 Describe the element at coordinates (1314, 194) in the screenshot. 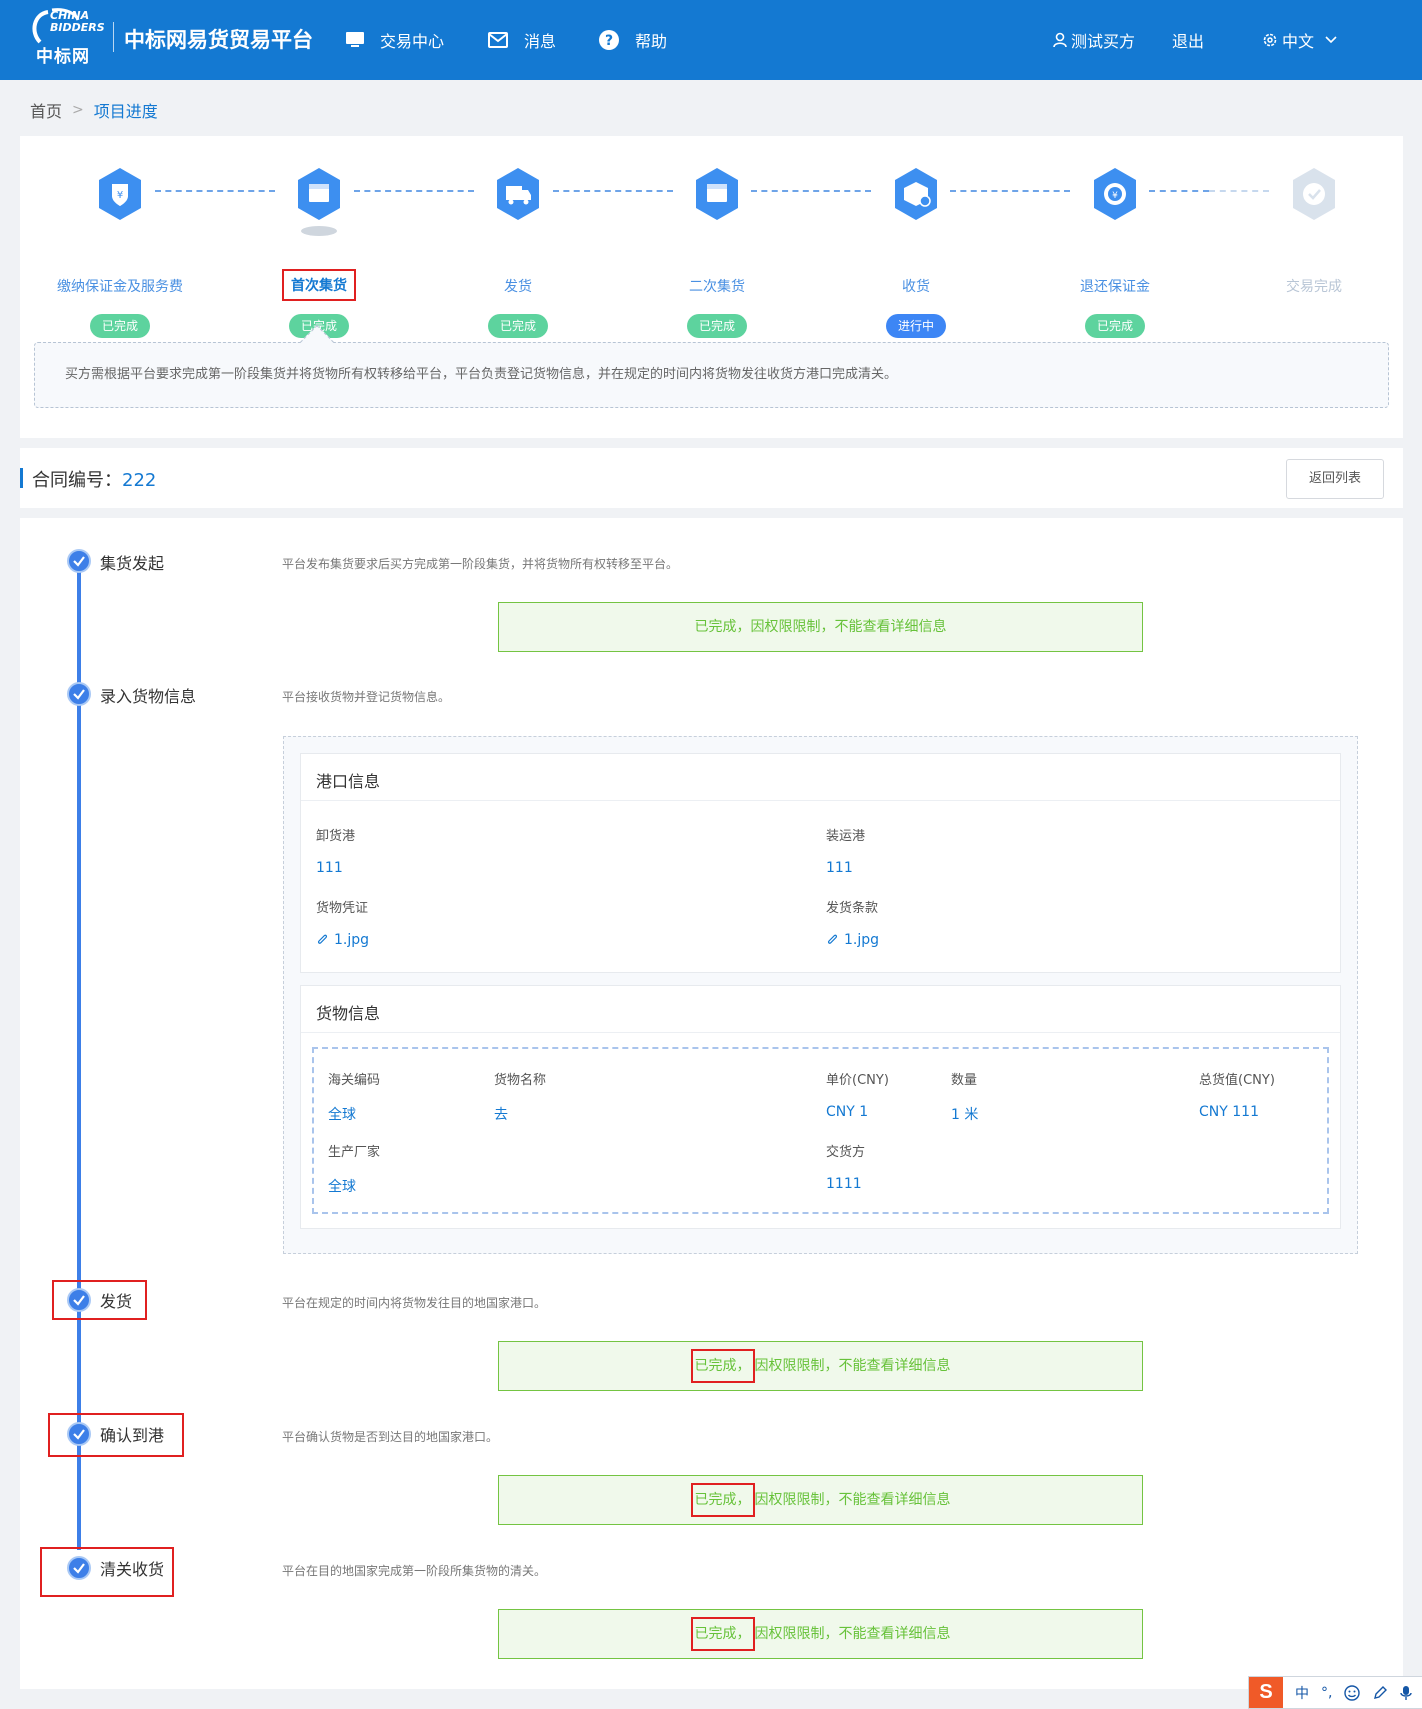

I see `check-shield-icon` at that location.